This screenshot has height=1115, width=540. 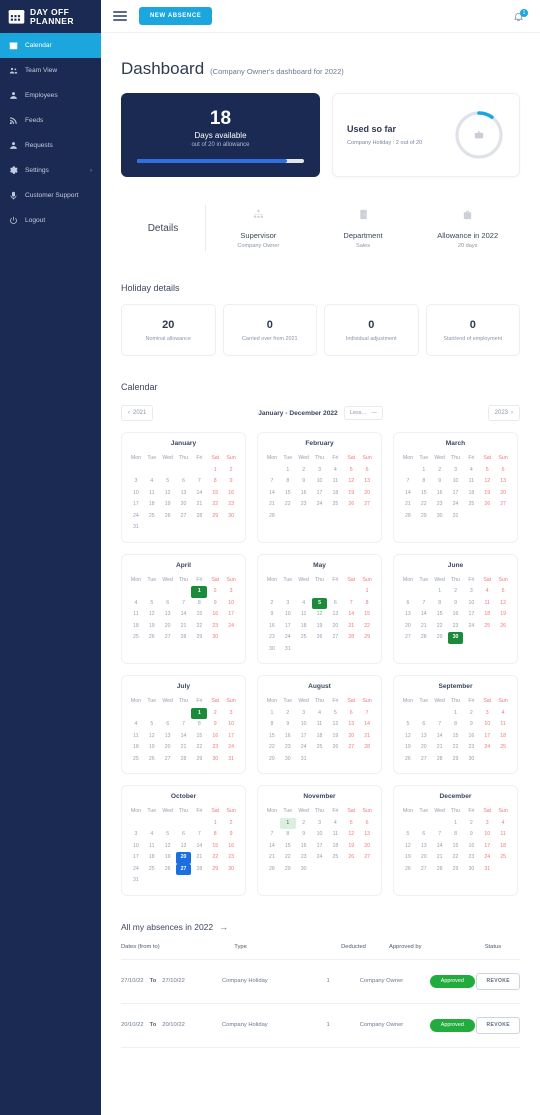 What do you see at coordinates (50, 95) in the screenshot?
I see `sidebar-item-employees: Employees` at bounding box center [50, 95].